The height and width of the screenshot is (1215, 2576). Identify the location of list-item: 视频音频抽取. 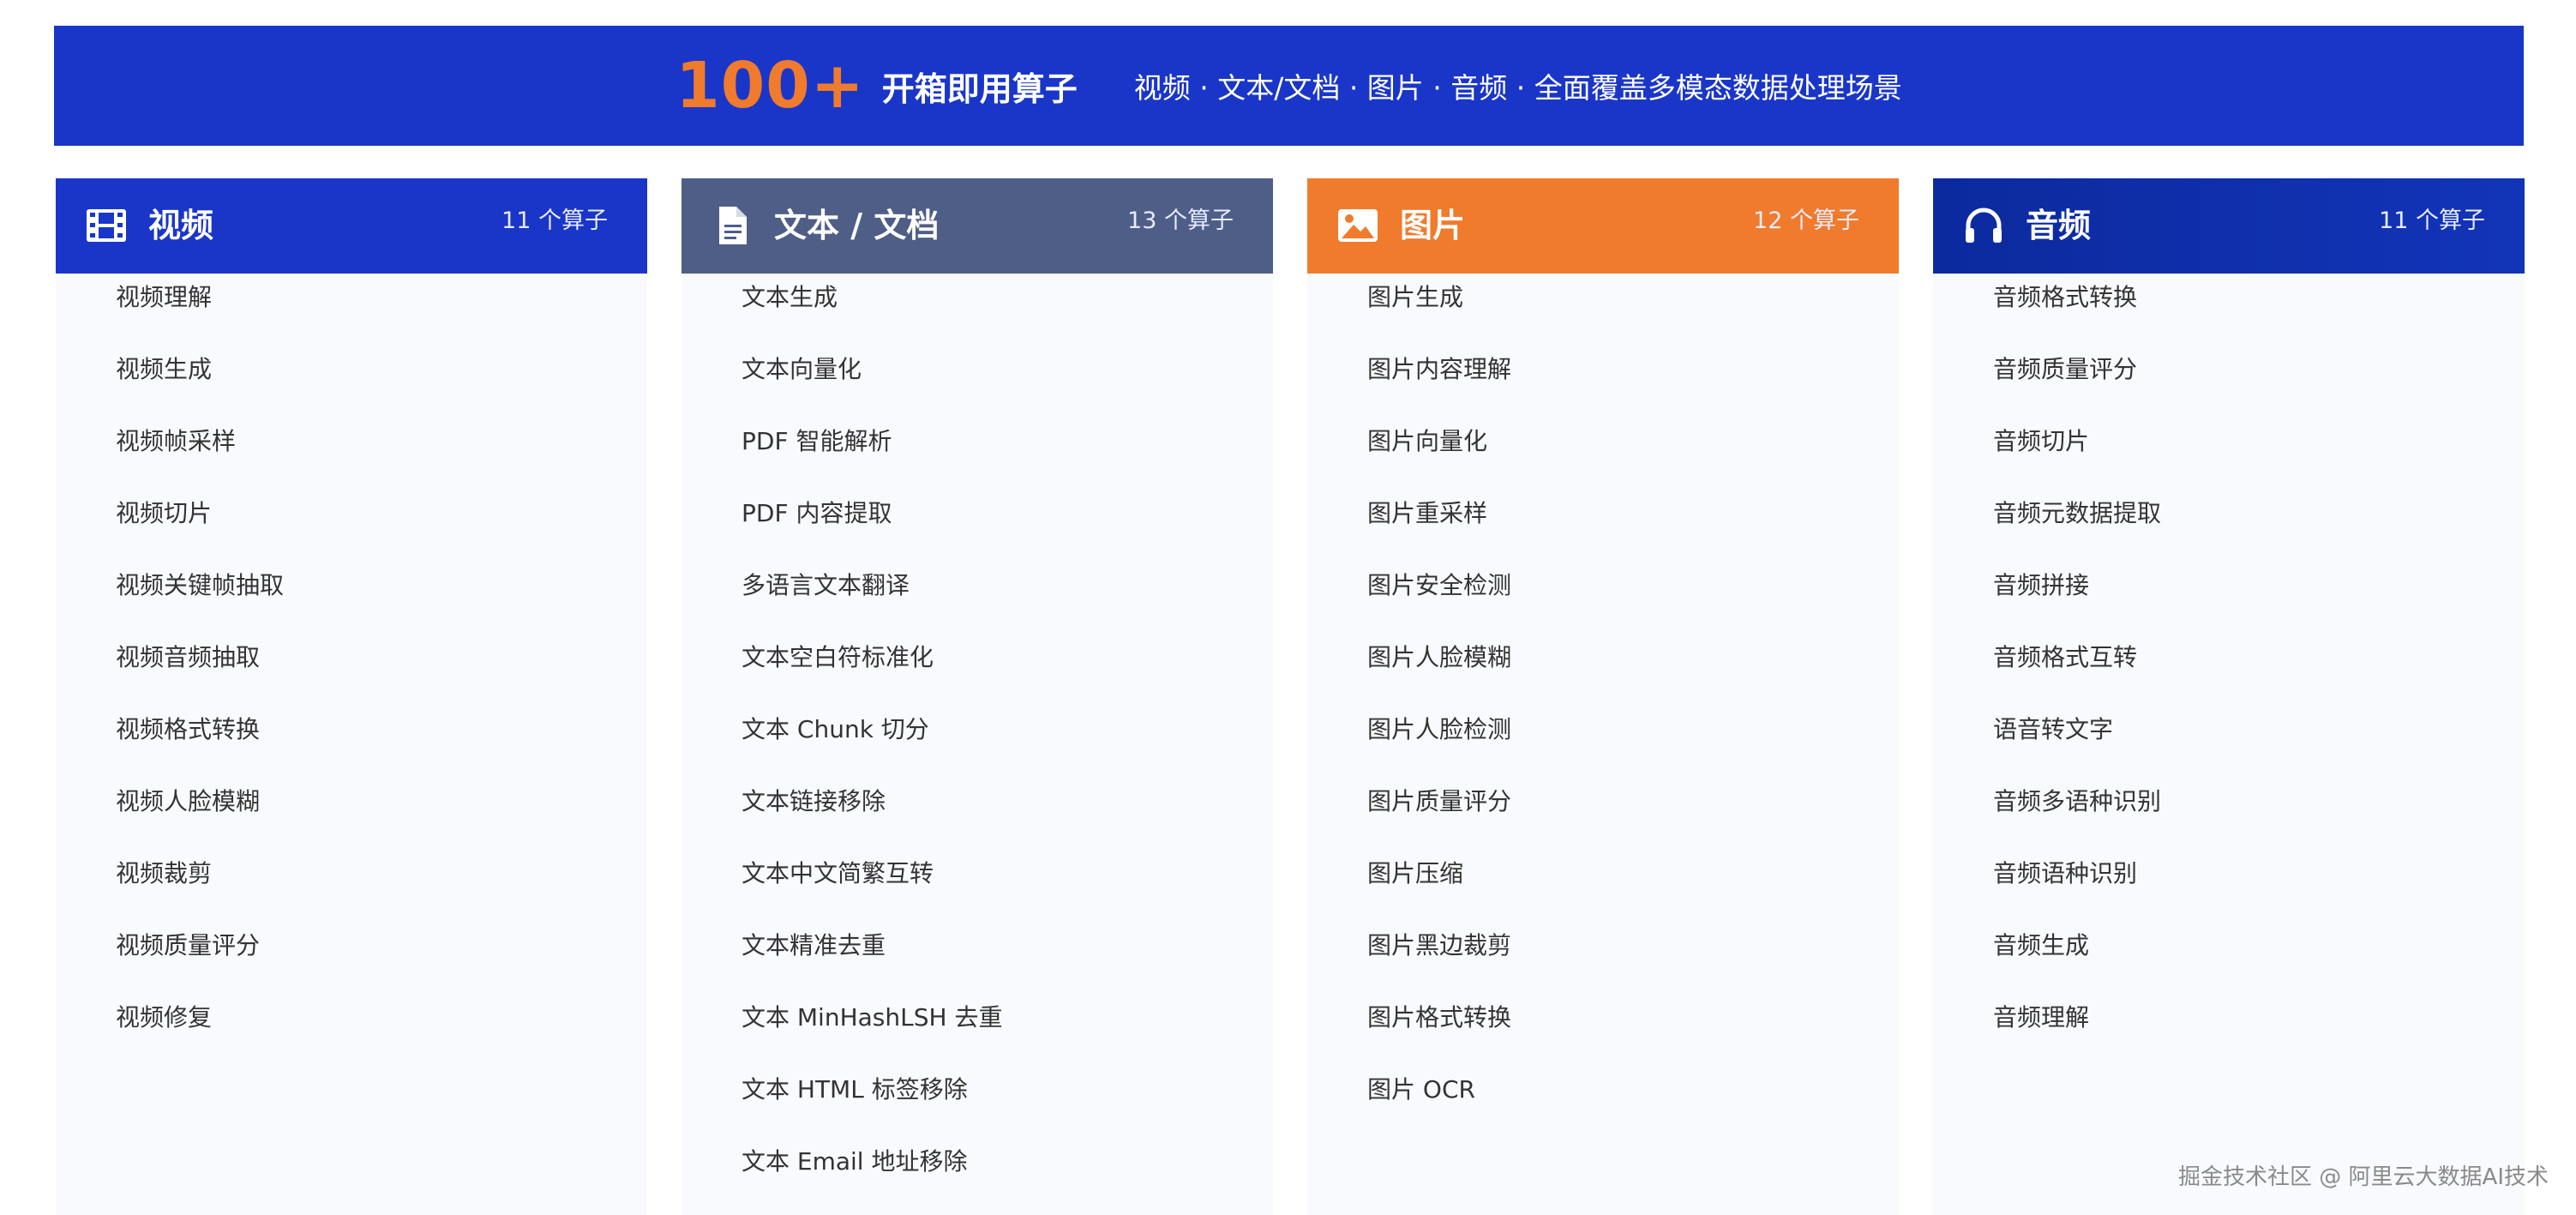
(188, 657).